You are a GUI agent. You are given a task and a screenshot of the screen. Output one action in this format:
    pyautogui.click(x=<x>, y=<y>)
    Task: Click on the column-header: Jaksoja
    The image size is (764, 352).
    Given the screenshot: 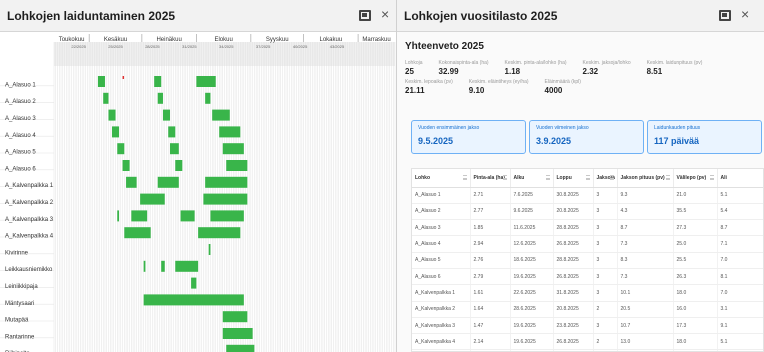 What is the action you would take?
    pyautogui.click(x=605, y=178)
    